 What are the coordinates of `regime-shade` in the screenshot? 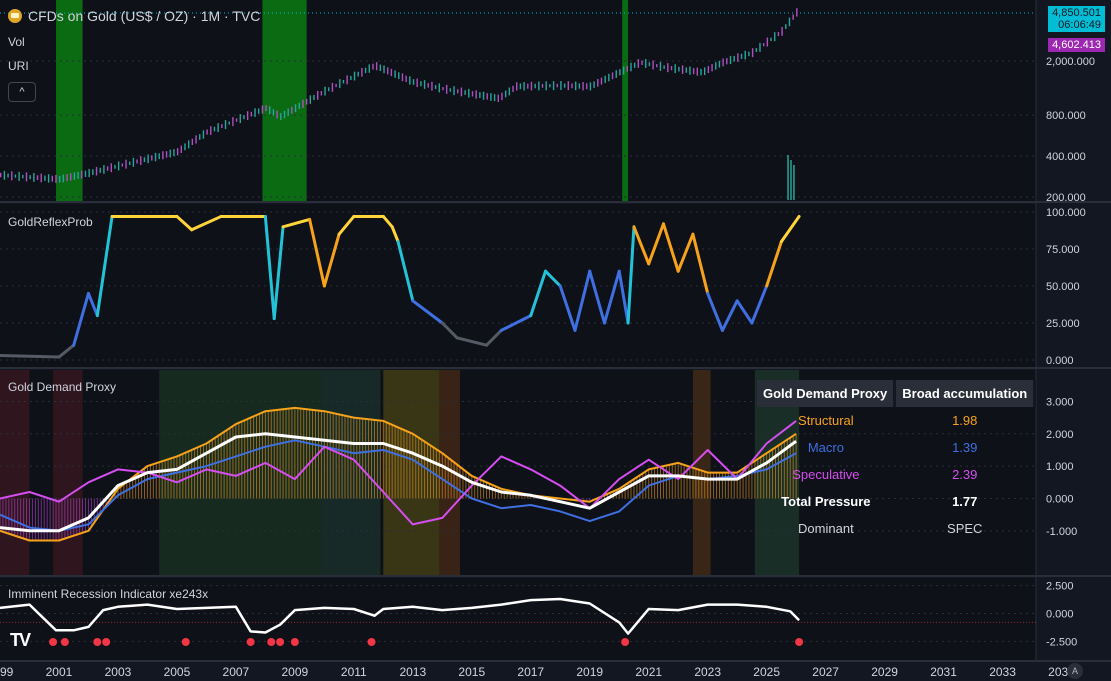 It's located at (68, 472).